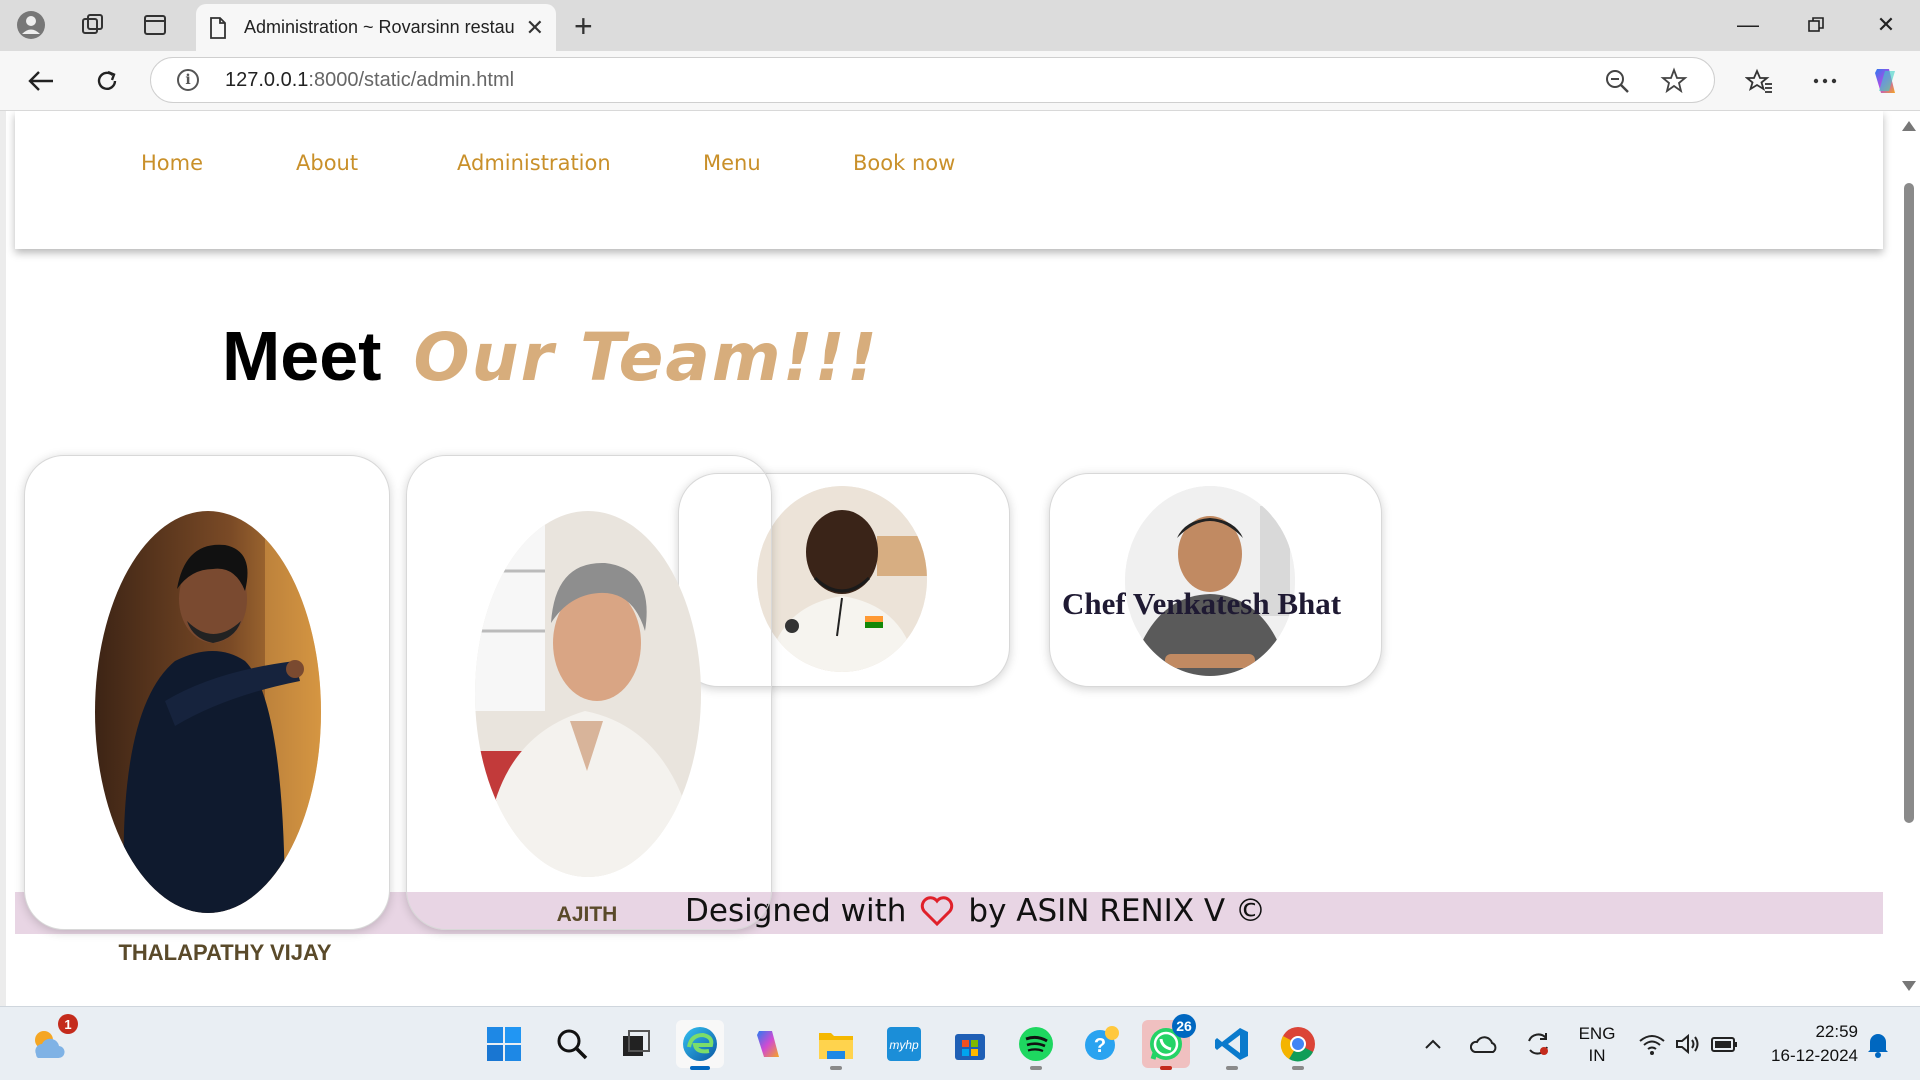 This screenshot has width=1920, height=1080. What do you see at coordinates (636, 1044) in the screenshot?
I see `task-view-icon` at bounding box center [636, 1044].